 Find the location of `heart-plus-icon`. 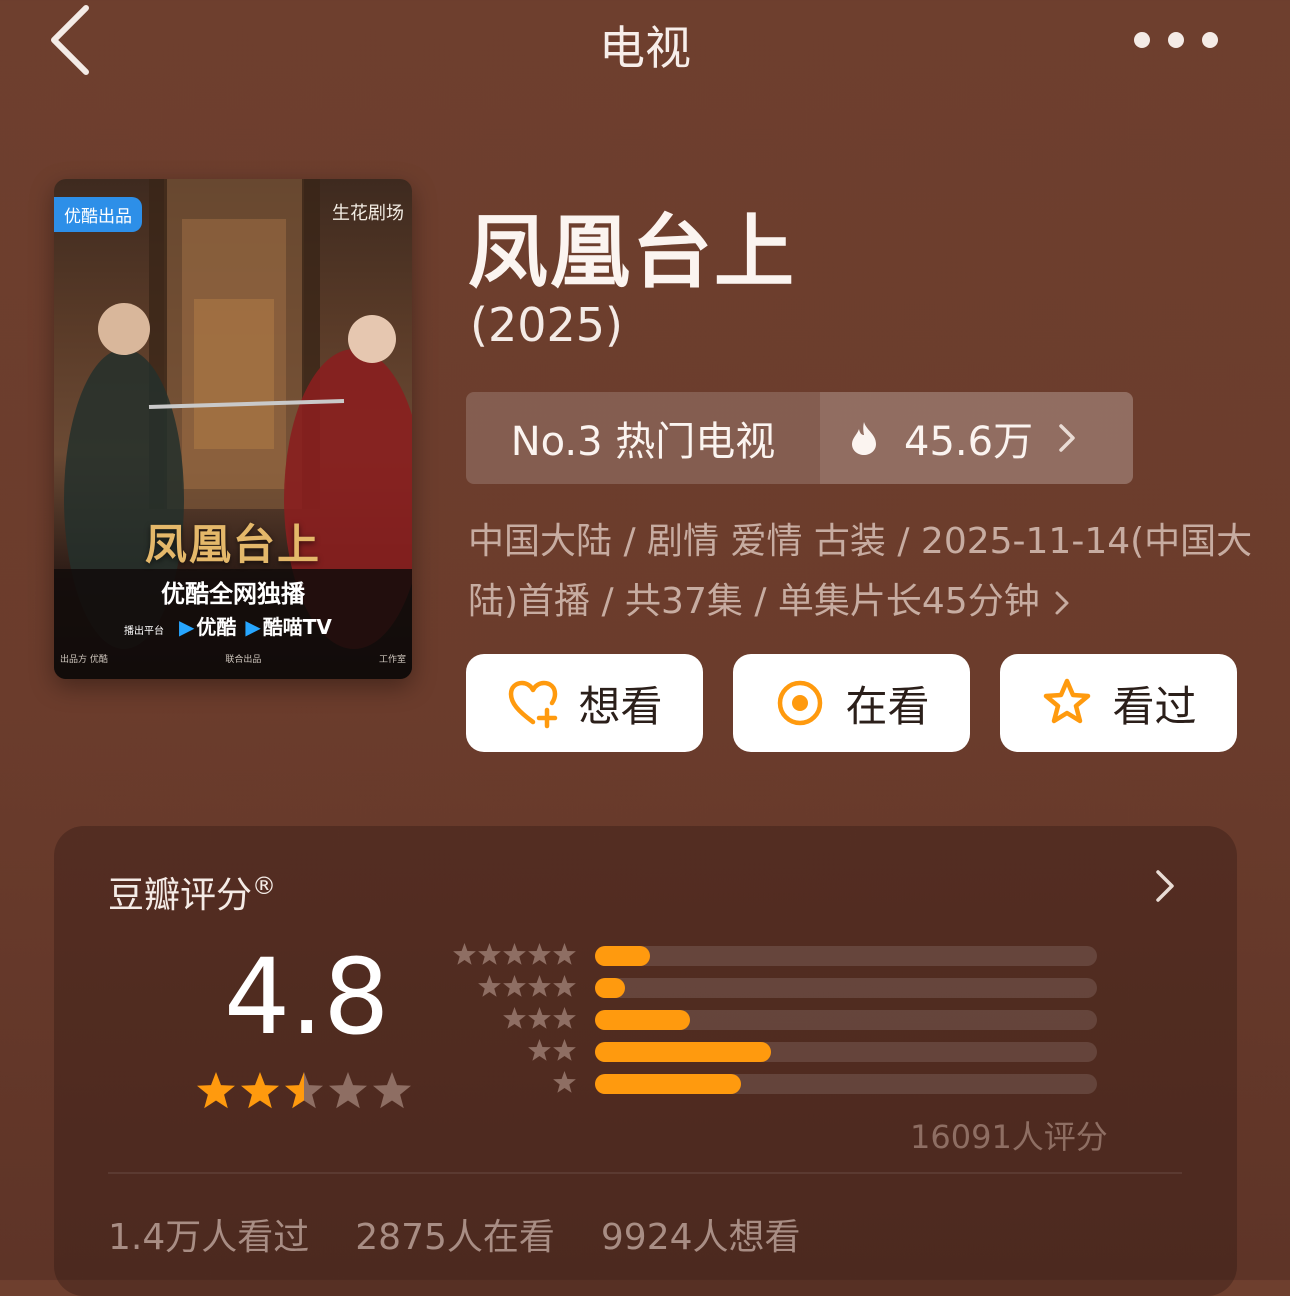

heart-plus-icon is located at coordinates (533, 704).